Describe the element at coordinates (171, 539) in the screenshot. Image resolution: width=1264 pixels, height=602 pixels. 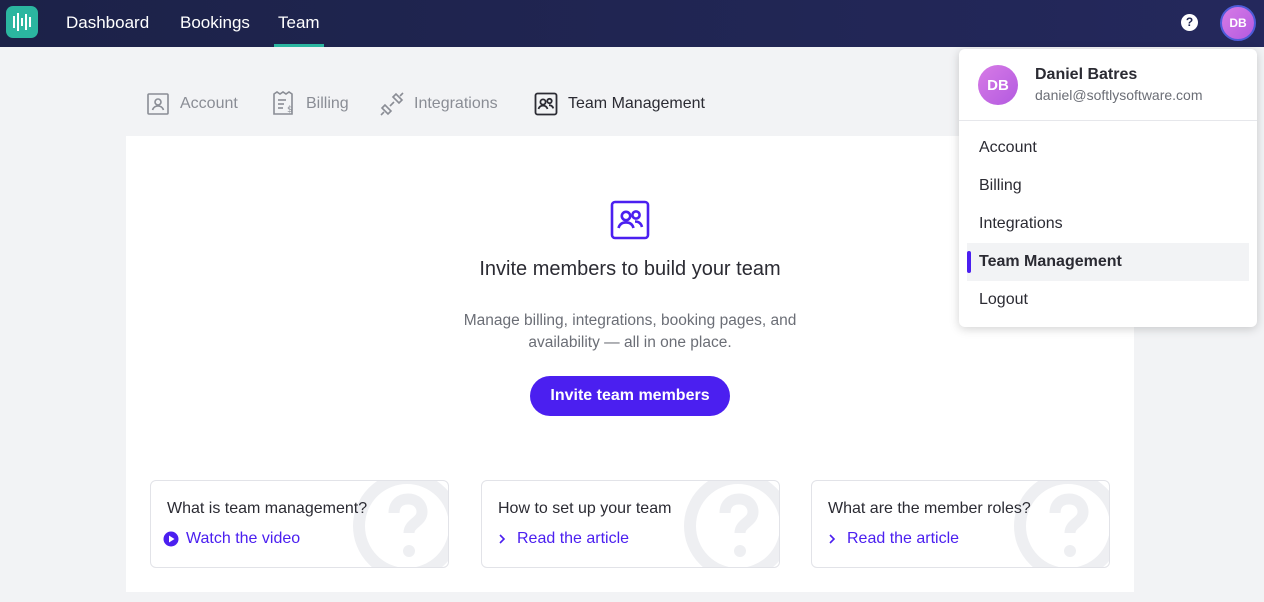
I see `play-icon` at that location.